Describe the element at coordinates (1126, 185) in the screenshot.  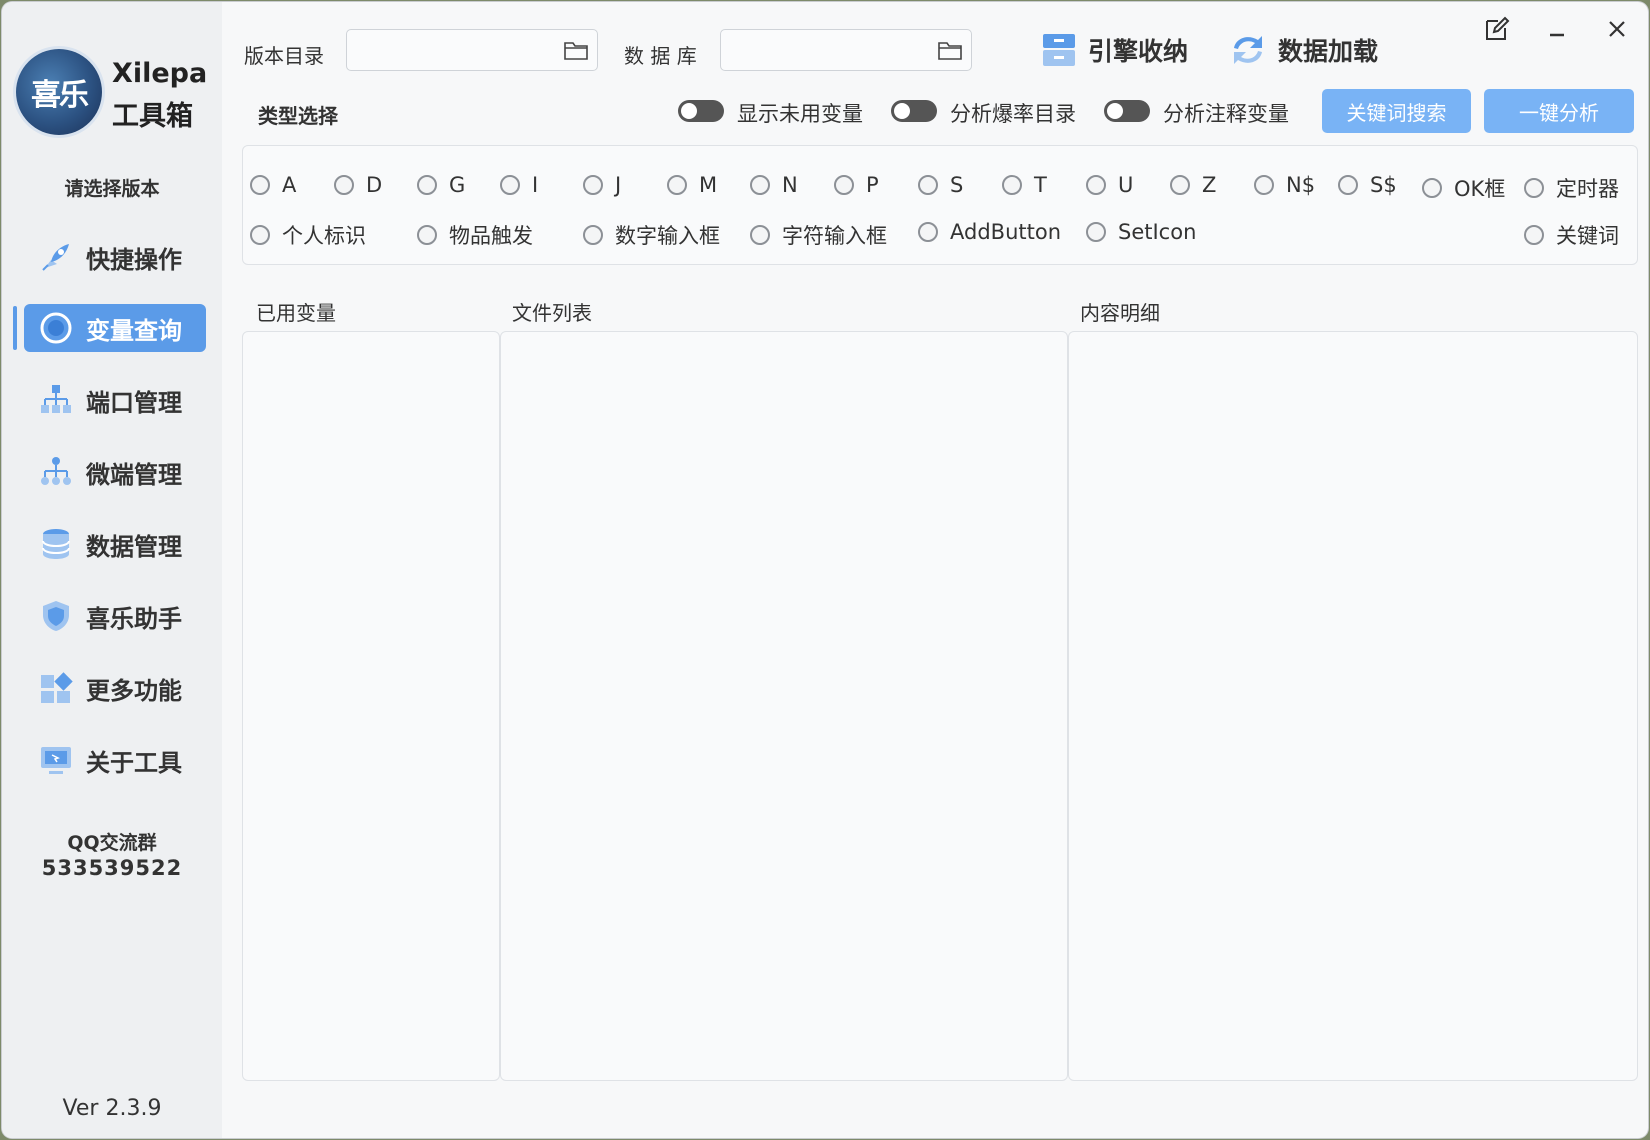
I see `radio-label: U` at that location.